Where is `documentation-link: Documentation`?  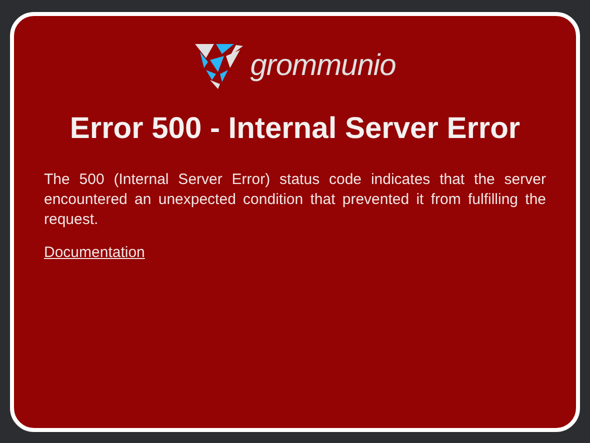
documentation-link: Documentation is located at coordinates (94, 252).